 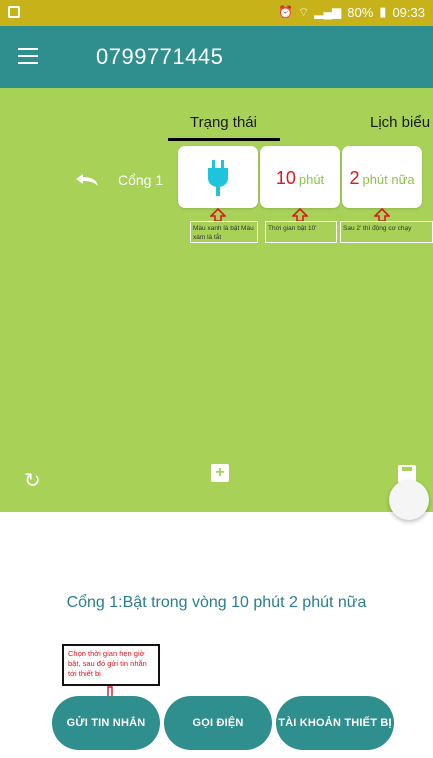 What do you see at coordinates (14, 12) in the screenshot?
I see `image-notification-icon` at bounding box center [14, 12].